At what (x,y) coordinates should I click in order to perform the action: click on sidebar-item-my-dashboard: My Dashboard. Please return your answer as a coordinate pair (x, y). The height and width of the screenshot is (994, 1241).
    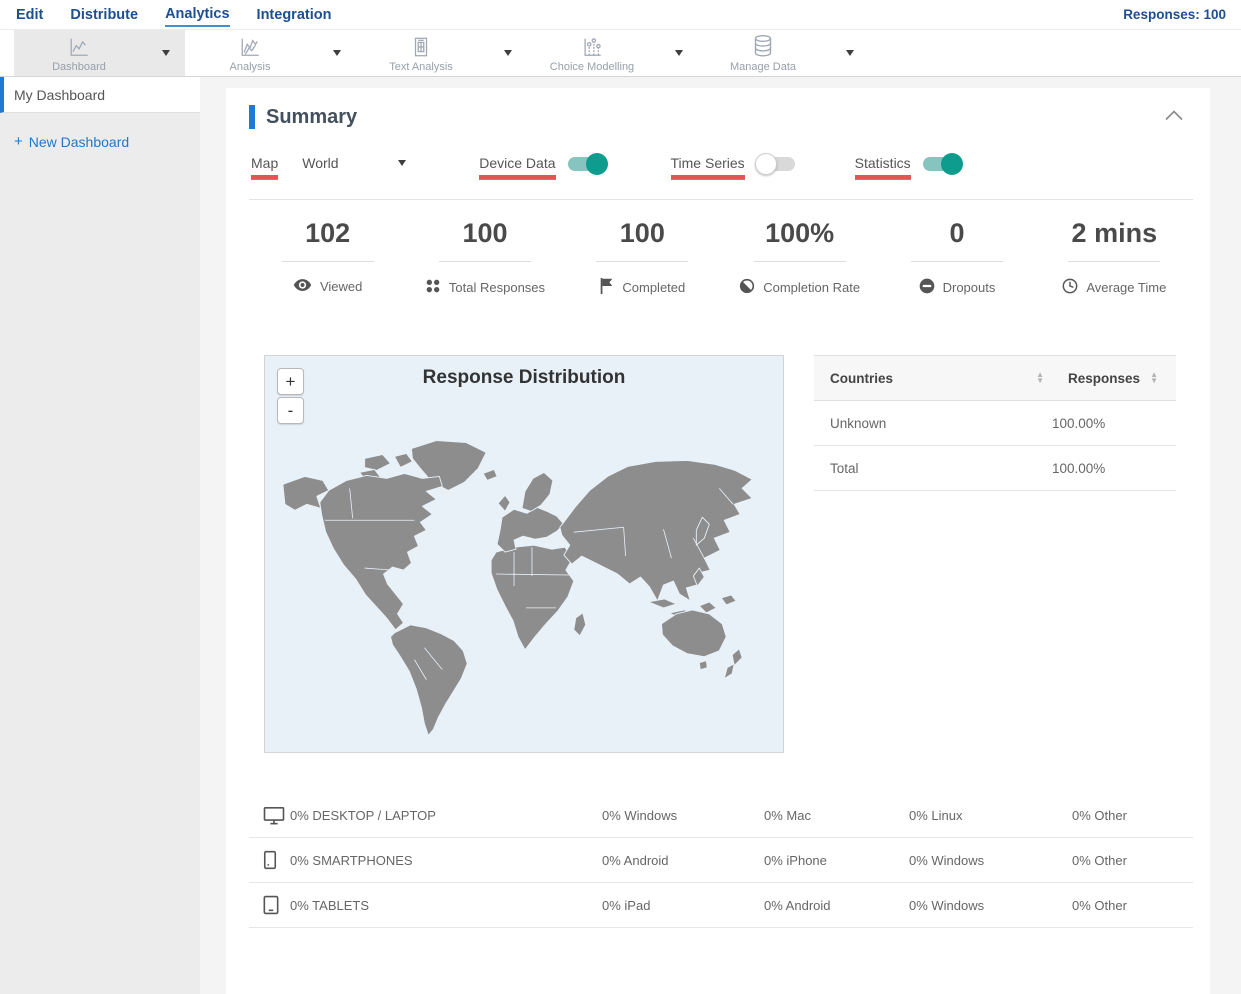
    Looking at the image, I should click on (100, 95).